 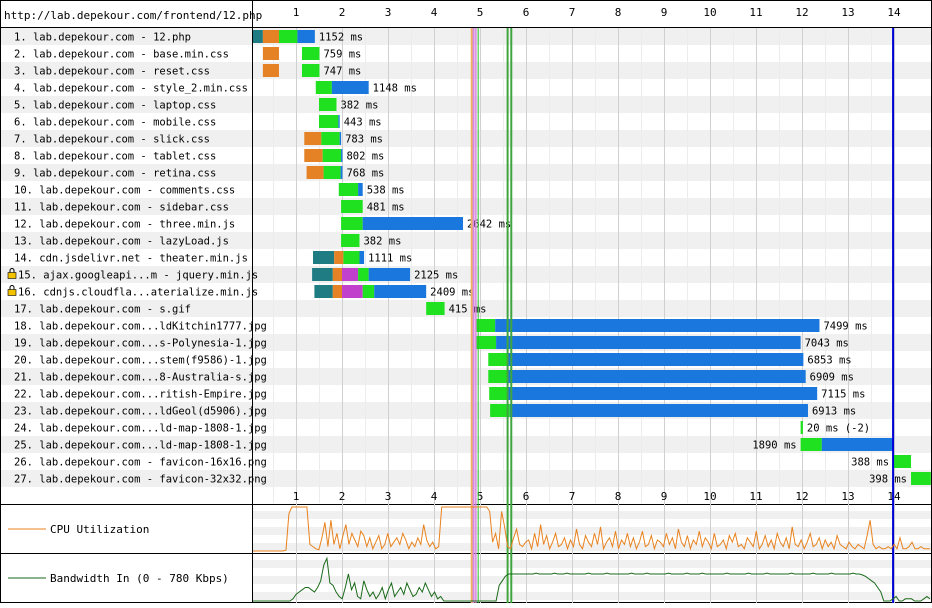 What do you see at coordinates (131, 259) in the screenshot?
I see `request-label: 14. cdn.jsdelivr.net - theater.min.js` at bounding box center [131, 259].